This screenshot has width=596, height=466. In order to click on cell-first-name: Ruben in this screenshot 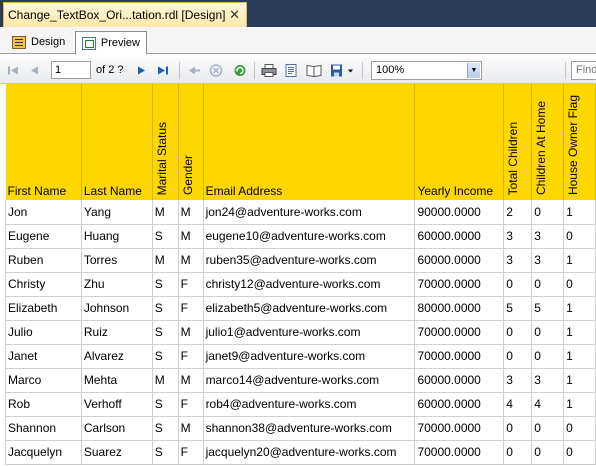, I will do `click(43, 260)`.